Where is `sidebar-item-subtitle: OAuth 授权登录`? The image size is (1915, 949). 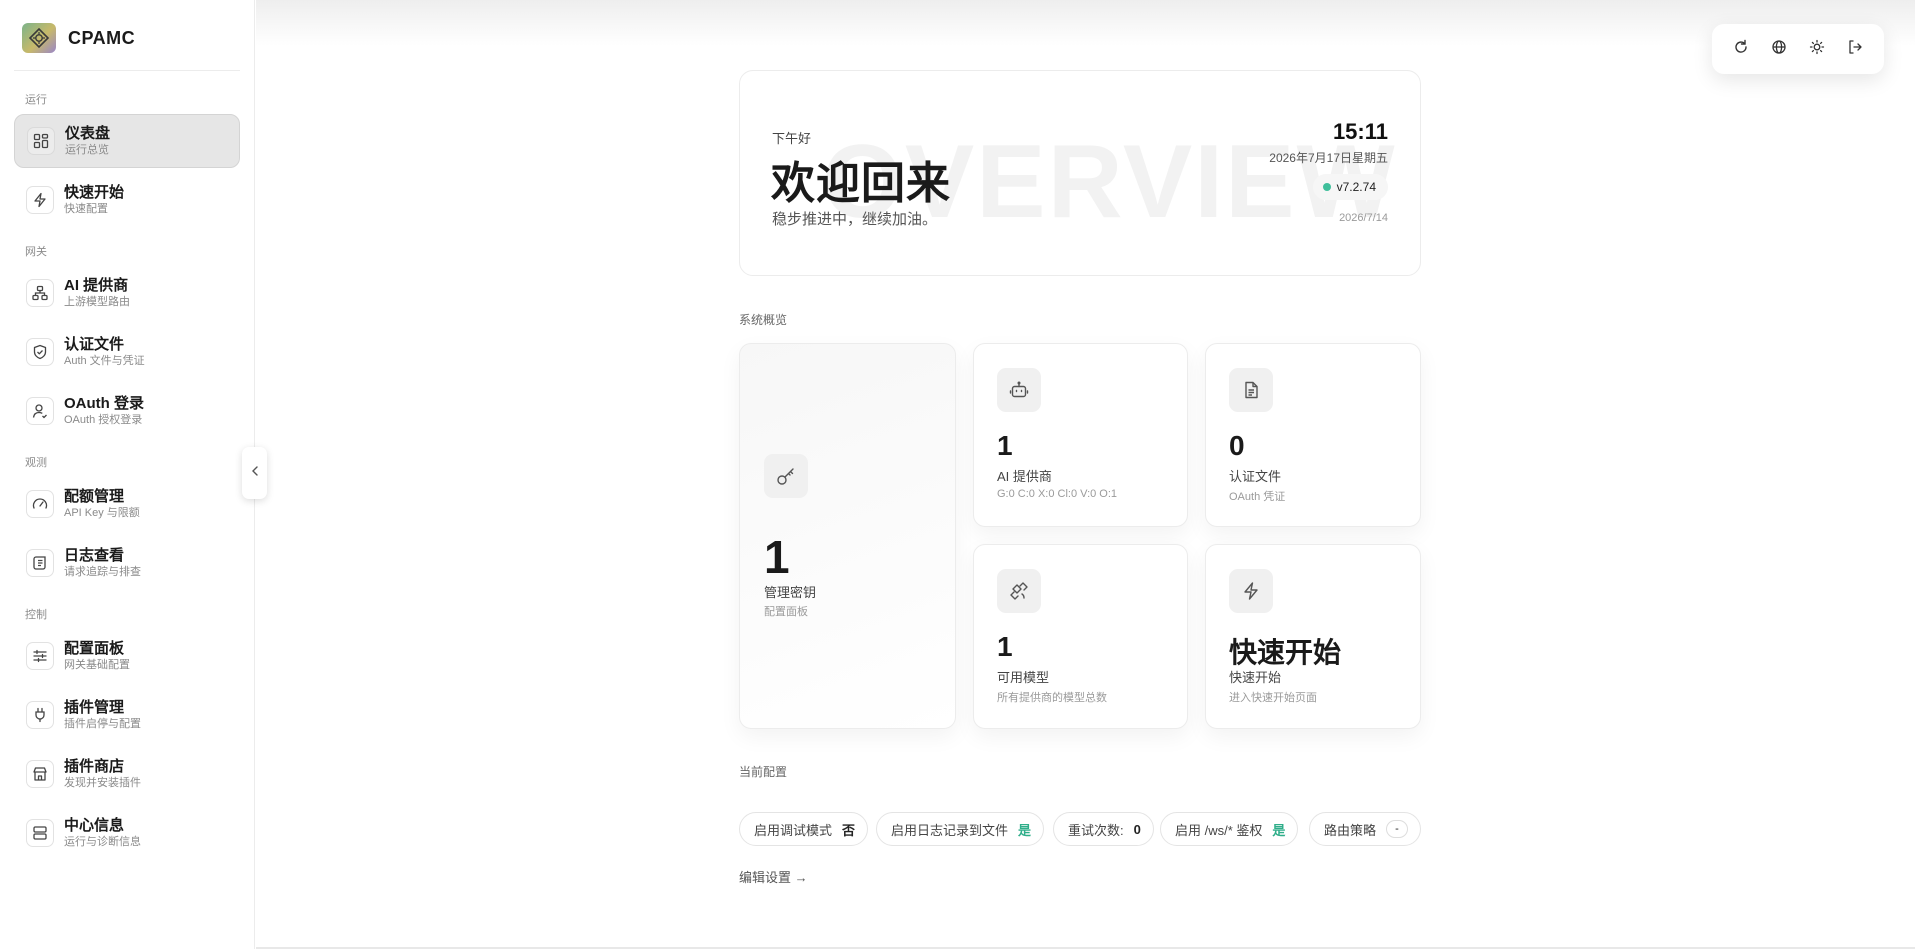
sidebar-item-subtitle: OAuth 授权登录 is located at coordinates (103, 419).